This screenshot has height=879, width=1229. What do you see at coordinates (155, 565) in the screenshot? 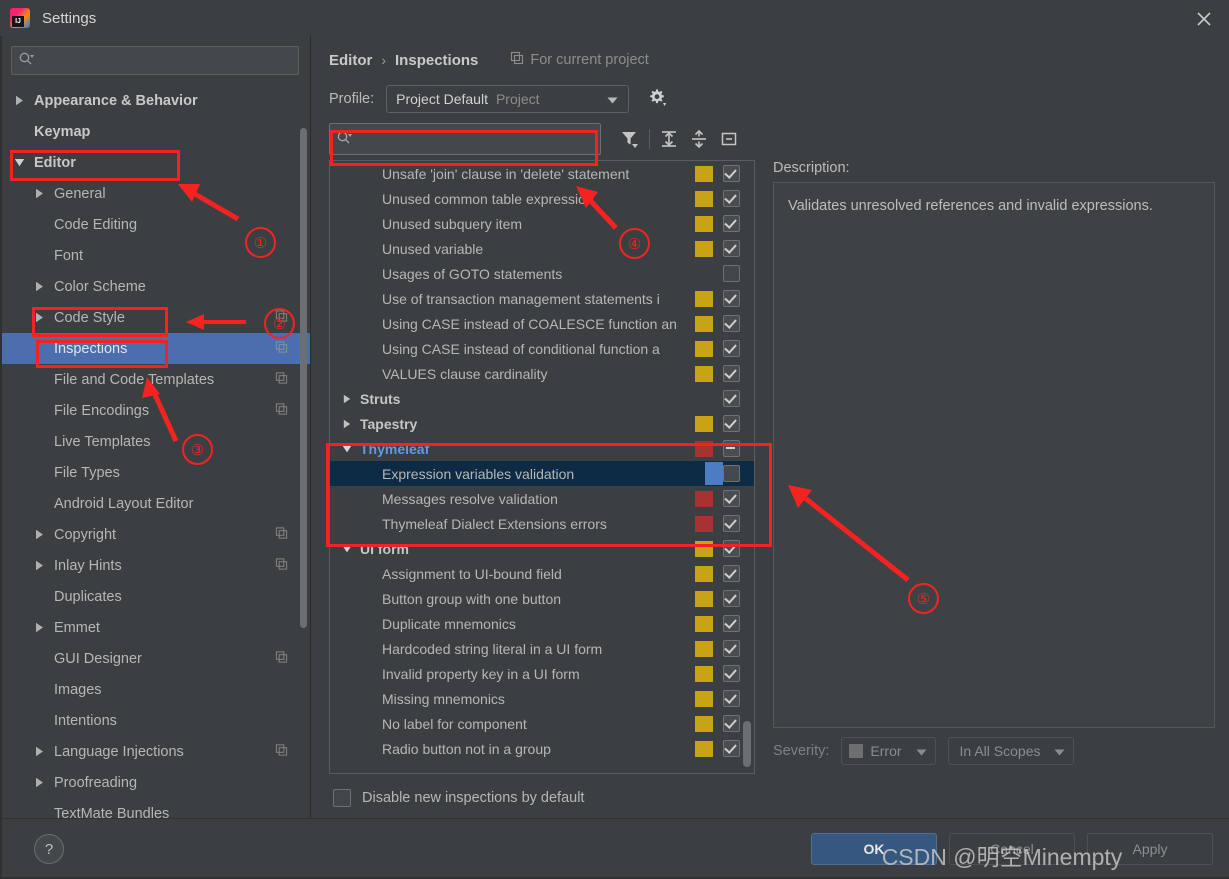
I see `sidebar-item-inlay-hints: Inlay Hints` at bounding box center [155, 565].